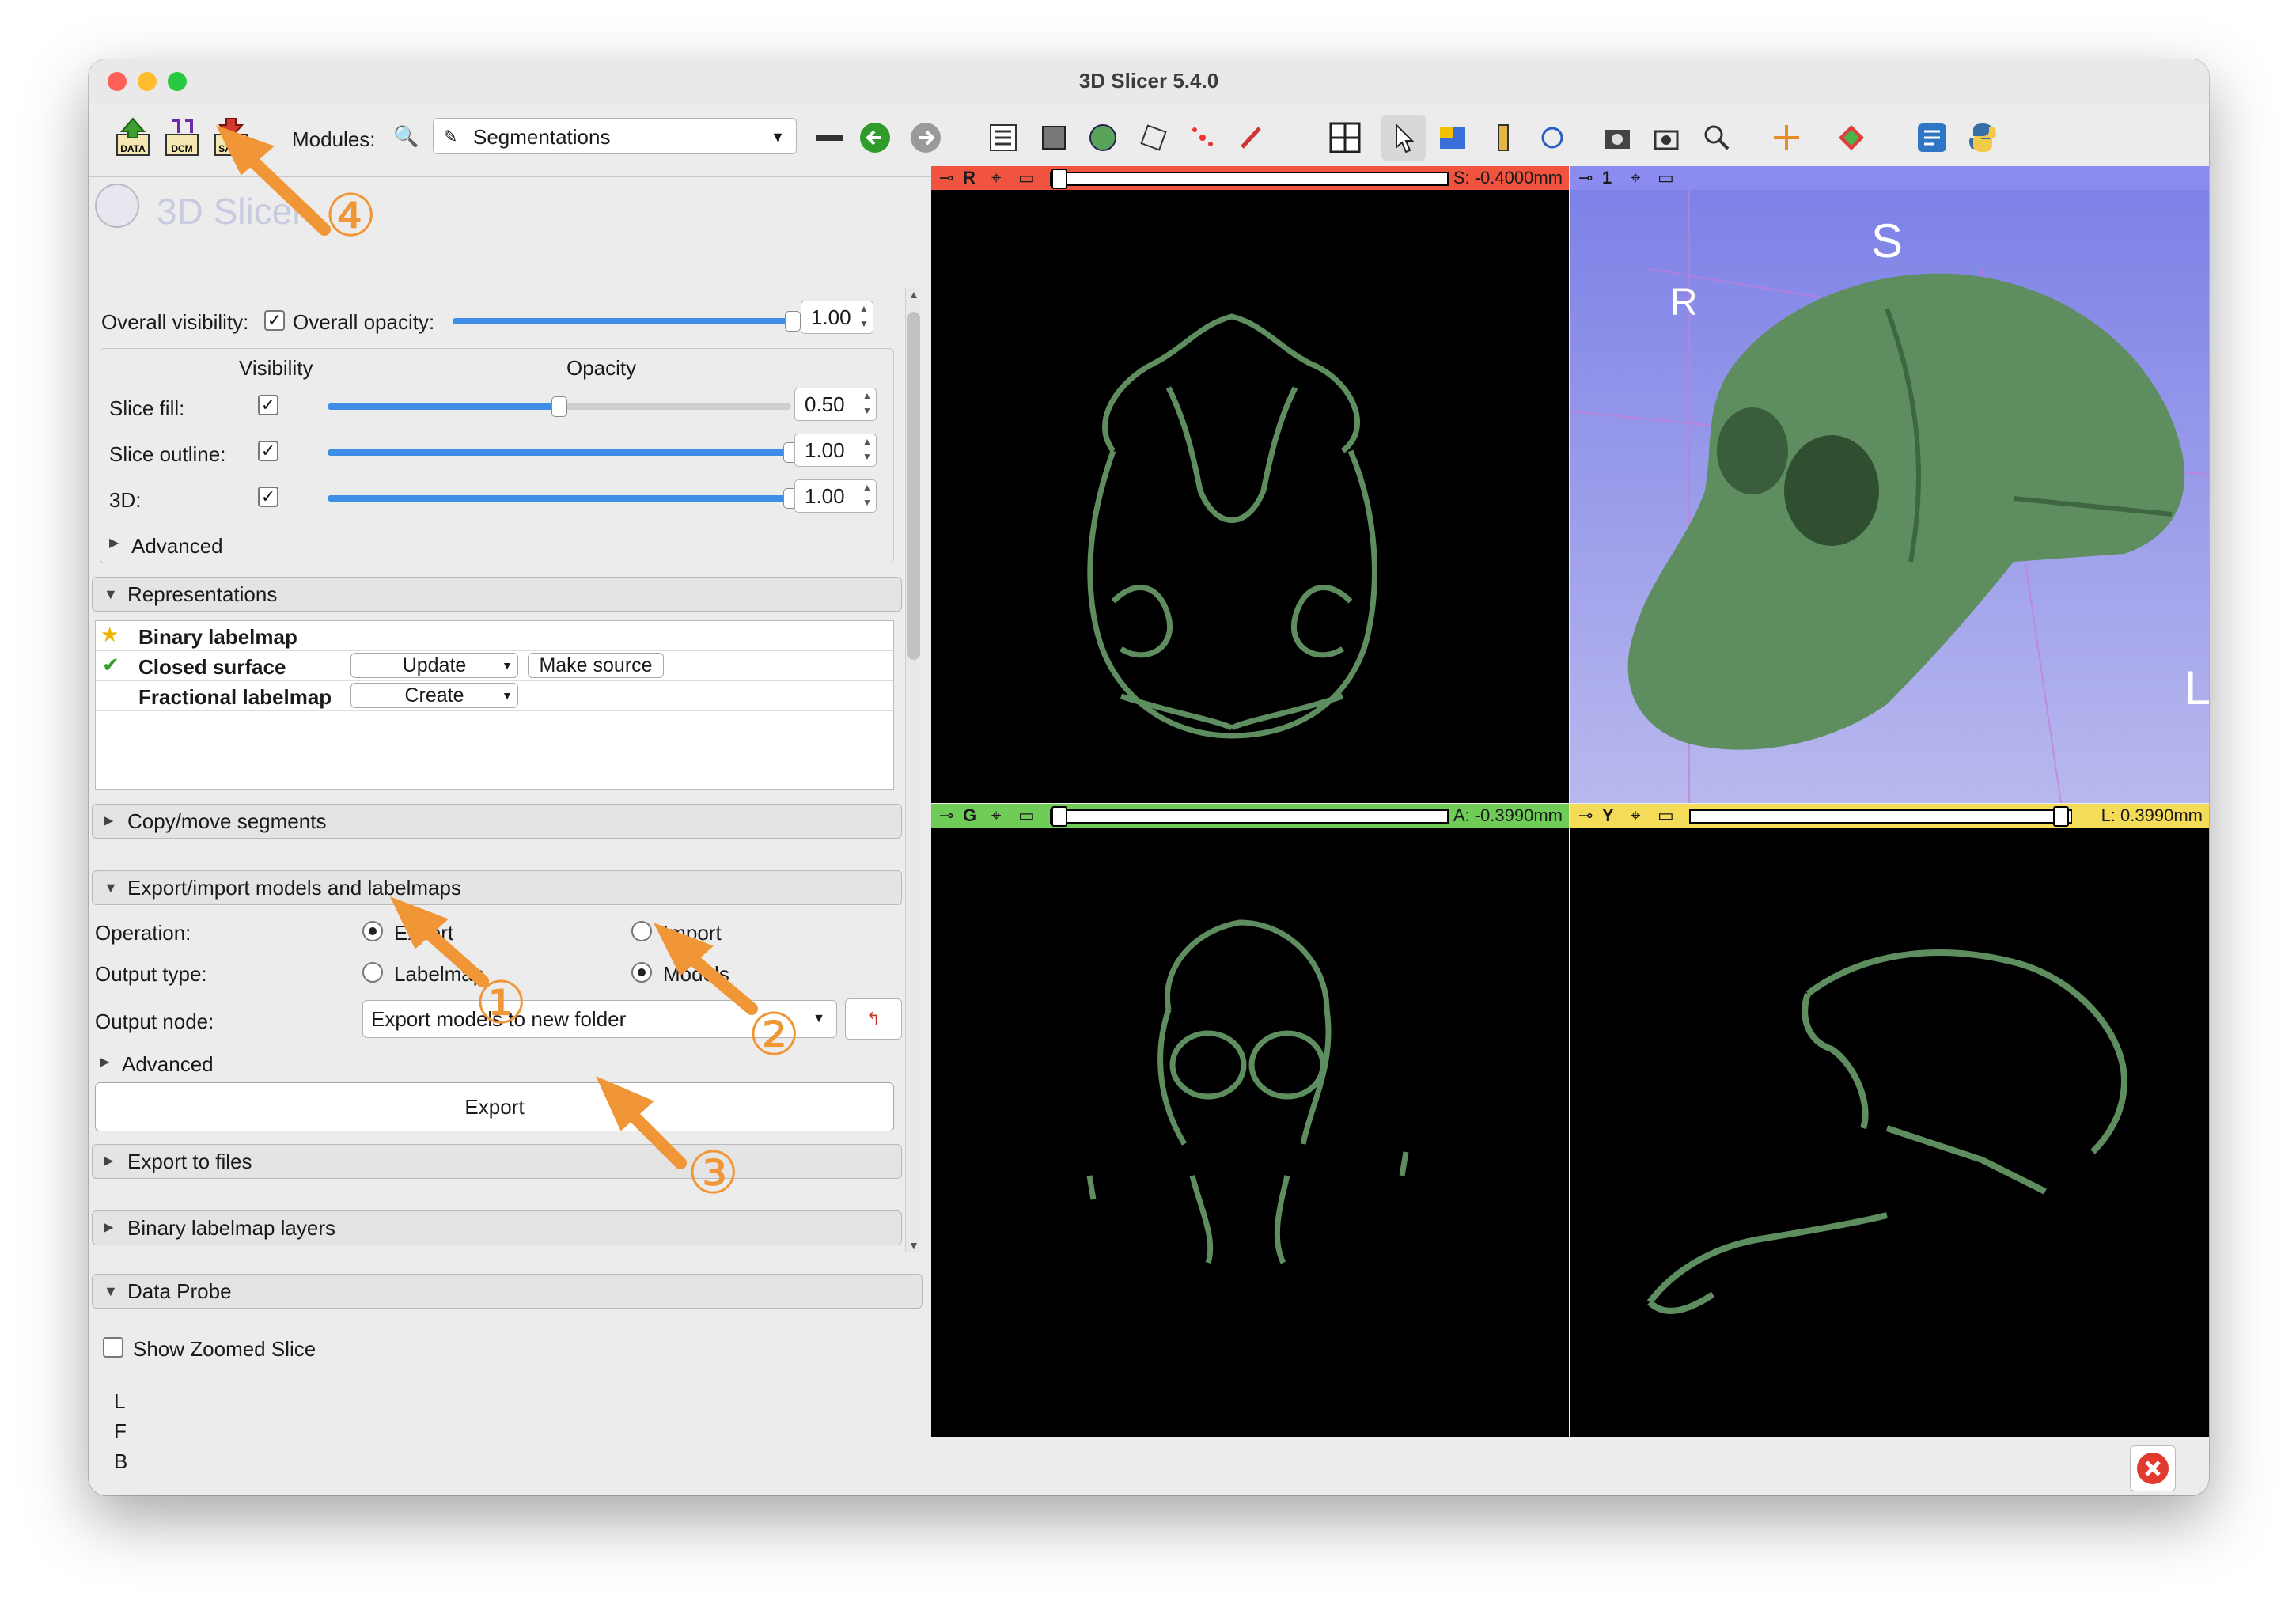 The image size is (2296, 1614). What do you see at coordinates (350, 215) in the screenshot?
I see `annotation-step-4: ④` at bounding box center [350, 215].